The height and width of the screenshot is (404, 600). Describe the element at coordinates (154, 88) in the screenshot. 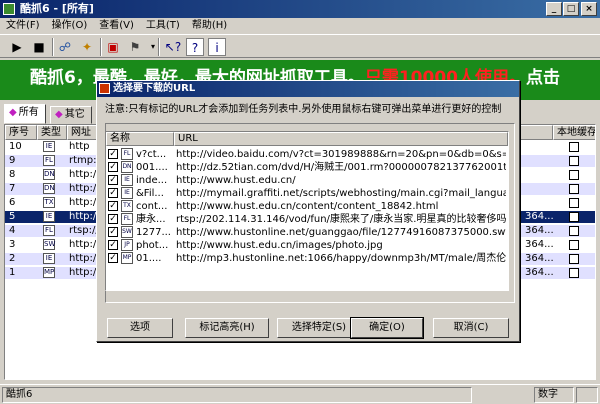

I see `dialog-title: 选择要下载的URL` at that location.